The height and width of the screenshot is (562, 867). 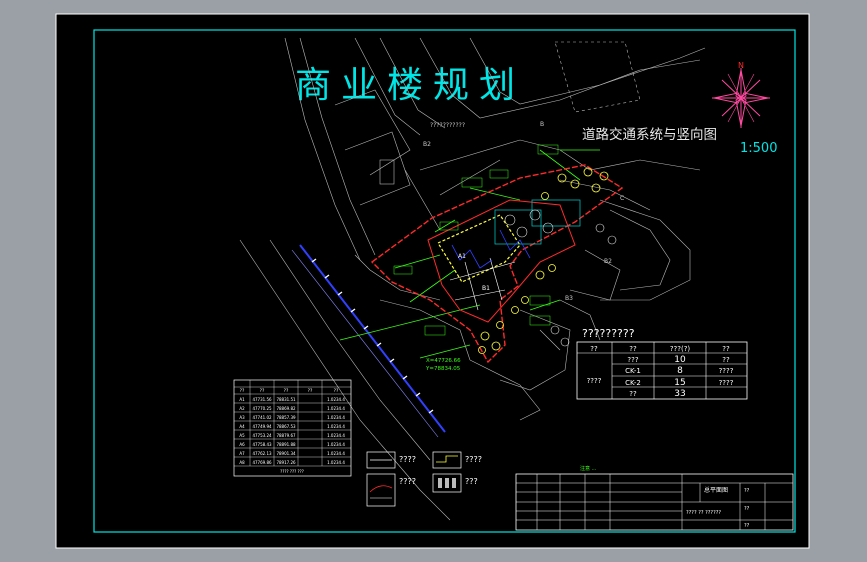 What do you see at coordinates (242, 453) in the screenshot?
I see `coord-cell: A7` at bounding box center [242, 453].